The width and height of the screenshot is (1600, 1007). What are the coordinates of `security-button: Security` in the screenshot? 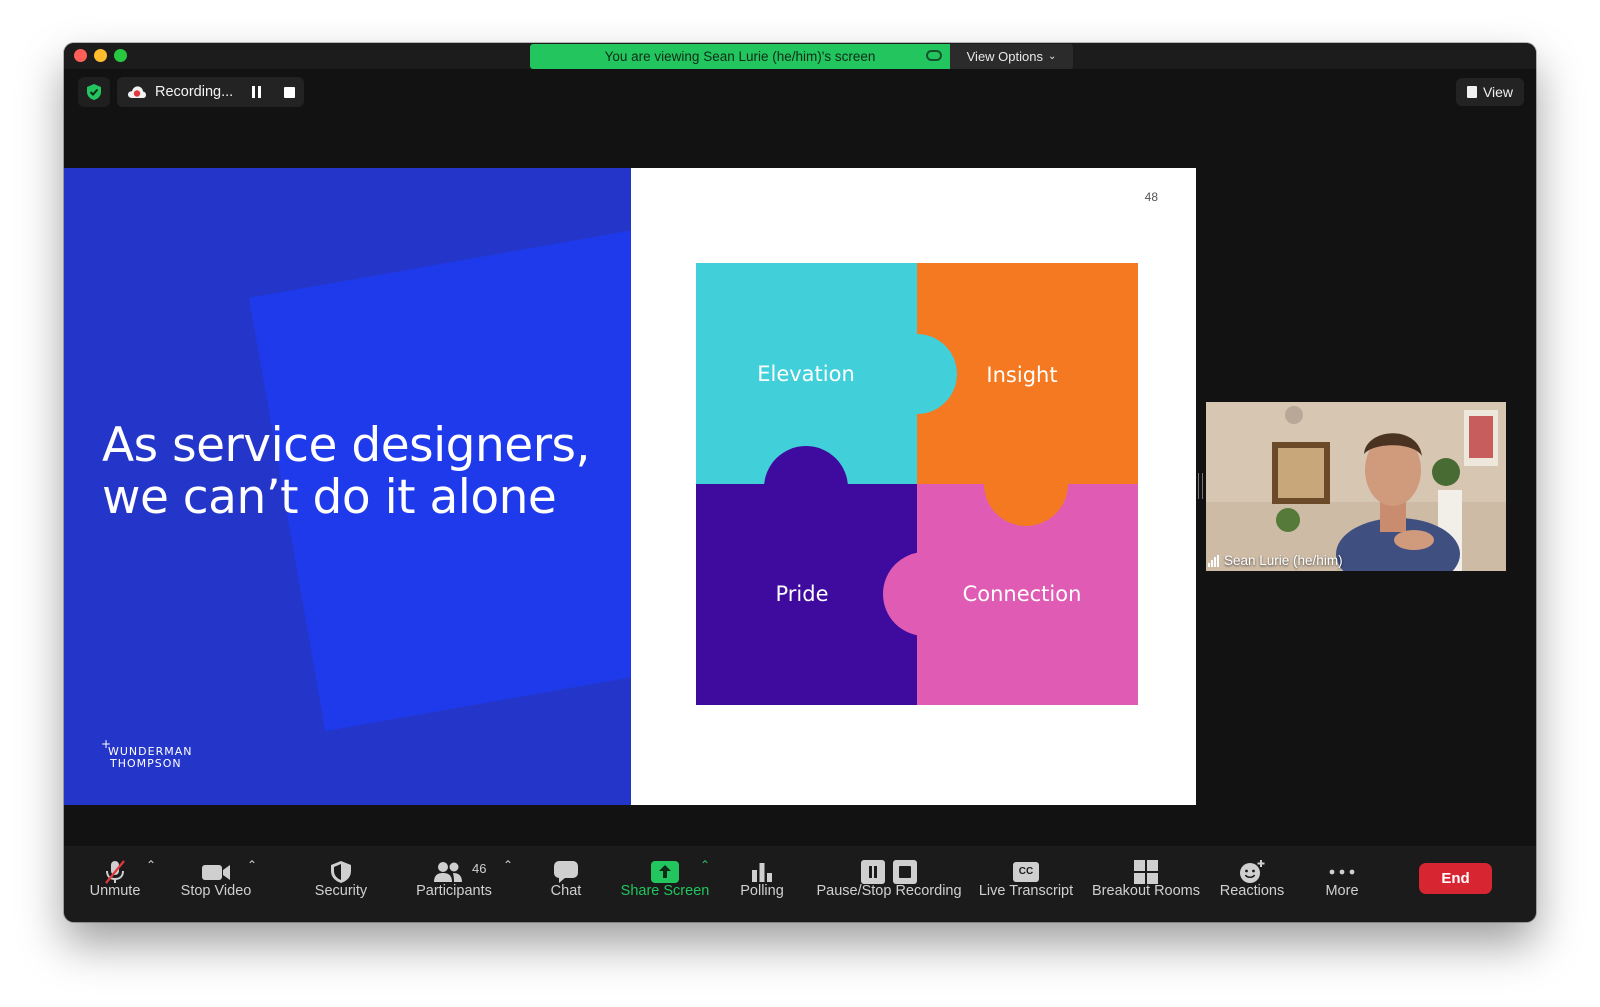 It's located at (341, 884).